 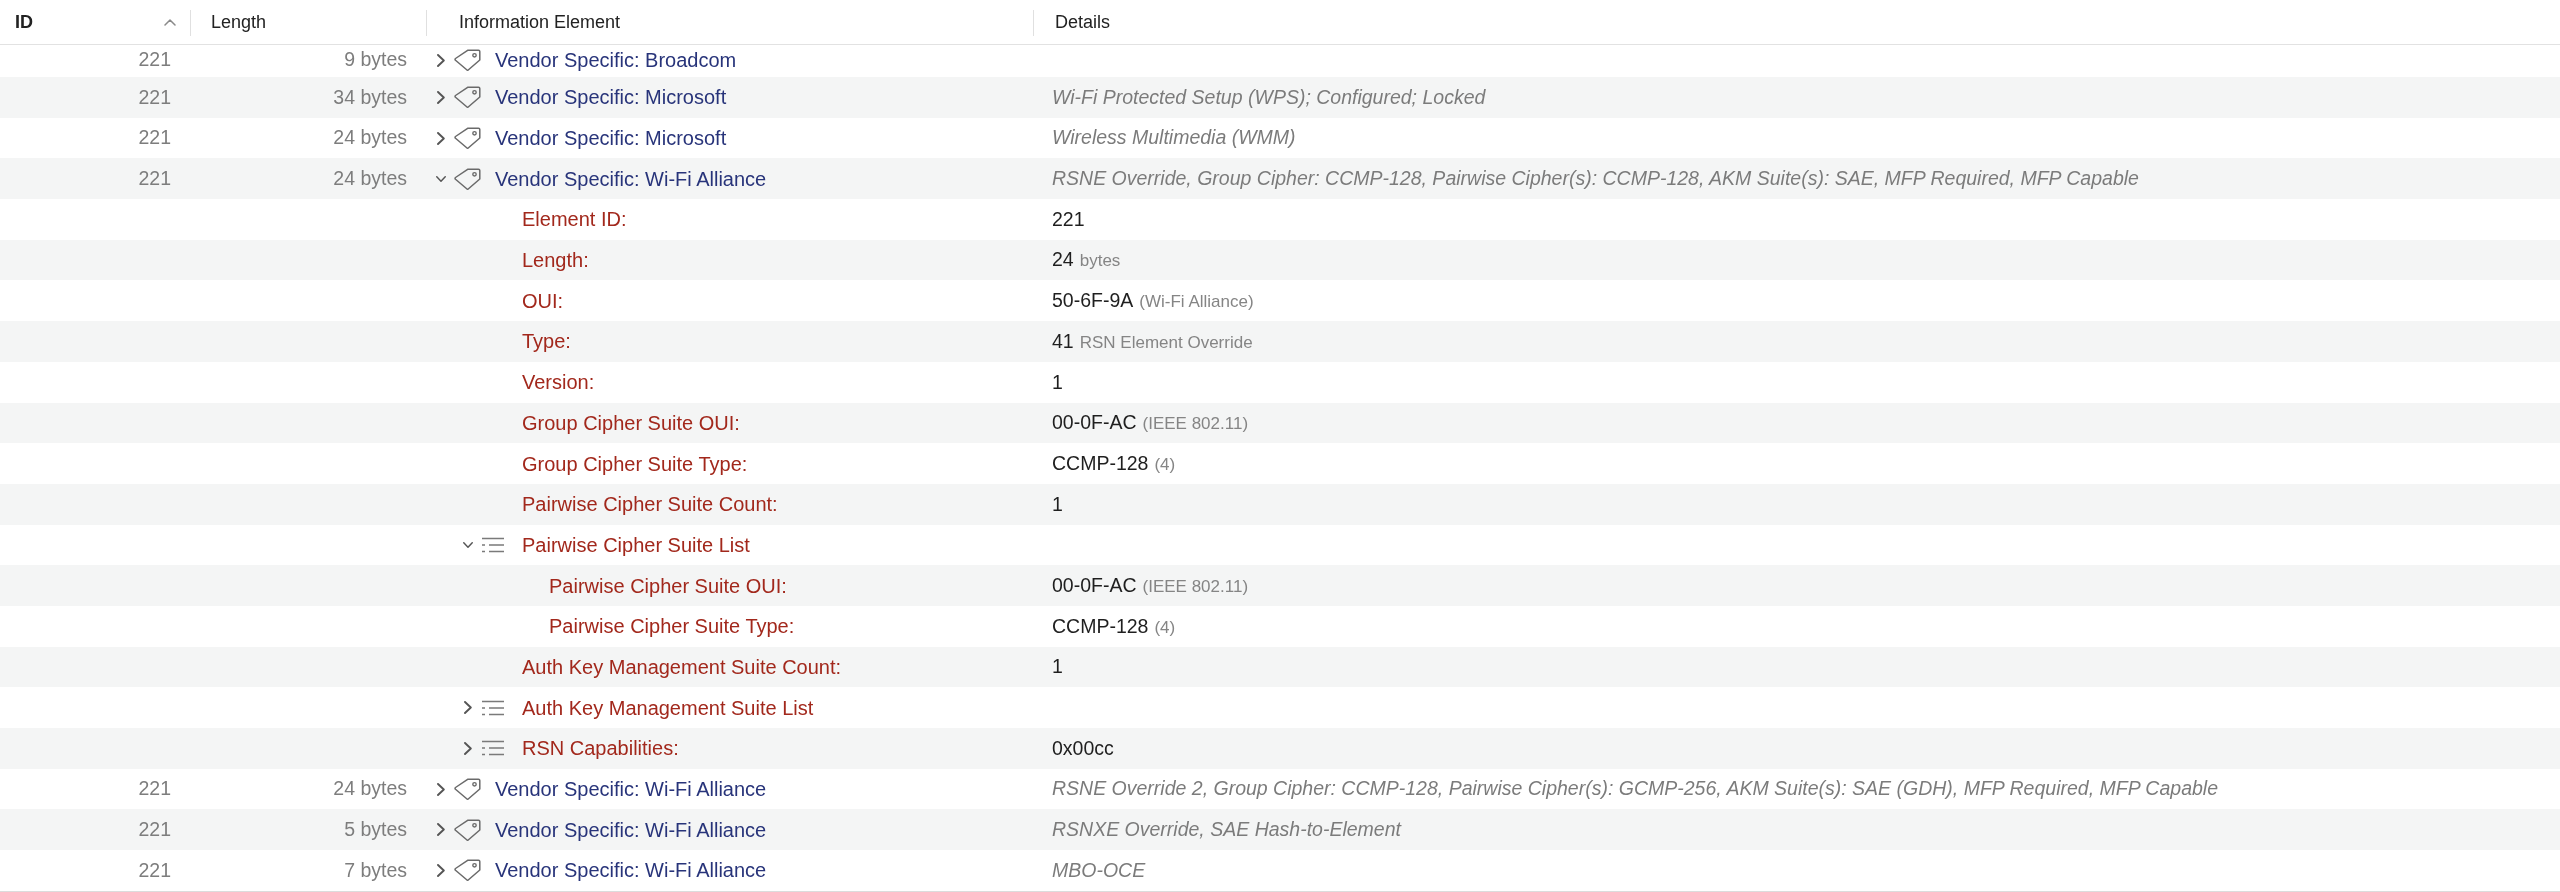 What do you see at coordinates (1093, 300) in the screenshot?
I see `field-value: 50-6F-9A` at bounding box center [1093, 300].